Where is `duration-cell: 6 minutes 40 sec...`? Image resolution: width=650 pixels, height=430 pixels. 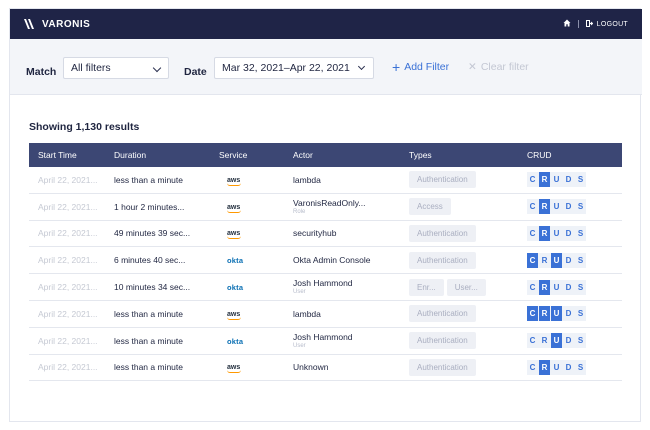
duration-cell: 6 minutes 40 sec... is located at coordinates (150, 260).